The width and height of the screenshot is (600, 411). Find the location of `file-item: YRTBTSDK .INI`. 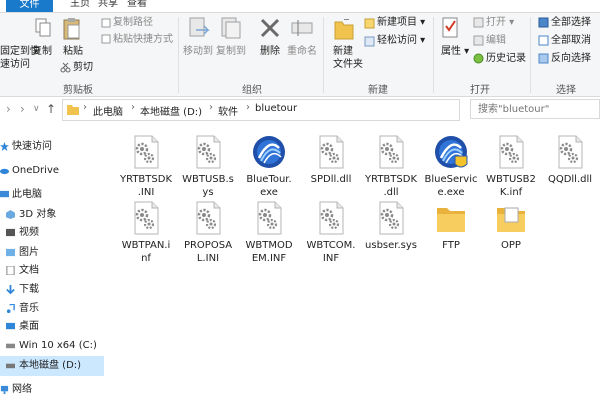

file-item: YRTBTSDK .INI is located at coordinates (146, 166).